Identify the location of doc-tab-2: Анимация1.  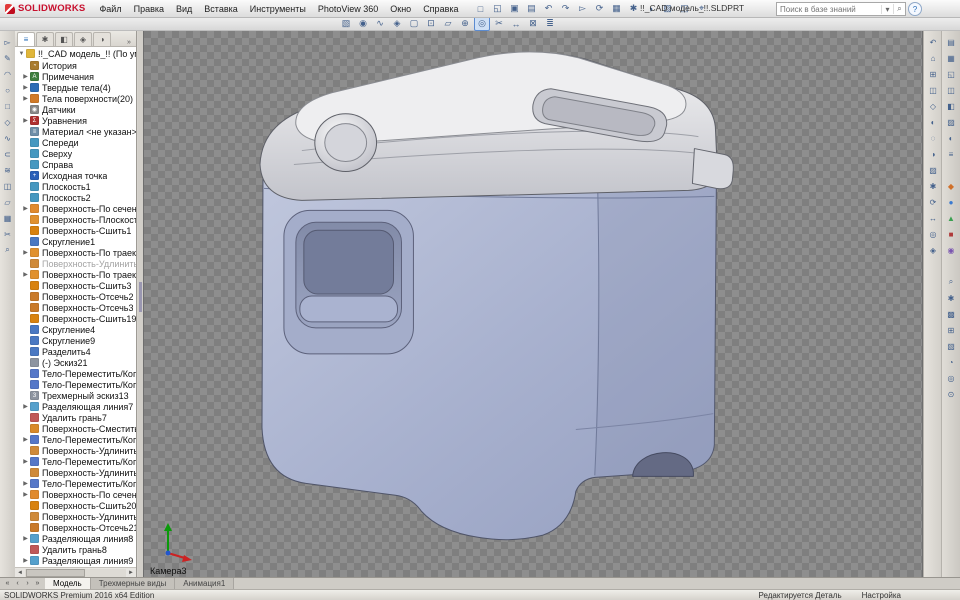
(205, 583).